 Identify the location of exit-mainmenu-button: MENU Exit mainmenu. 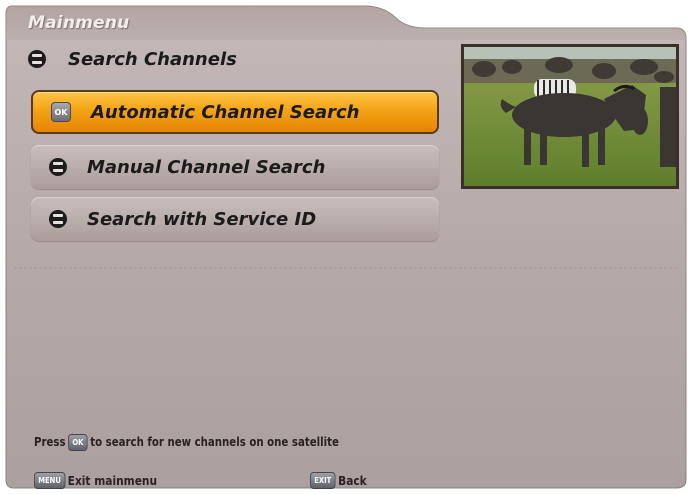
(95, 480).